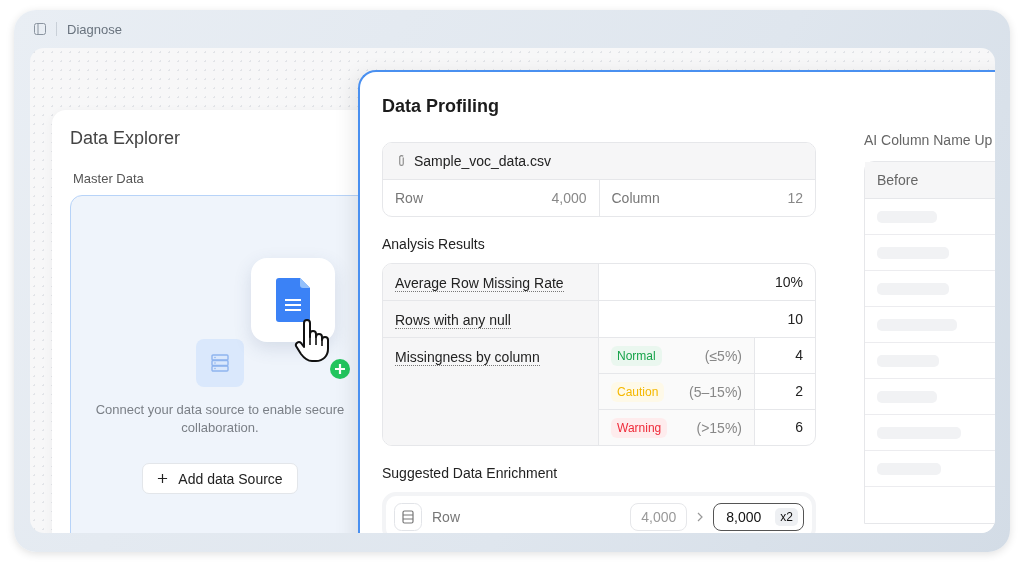 The image size is (1024, 568). Describe the element at coordinates (434, 244) in the screenshot. I see `section-heading: Analysis Results` at that location.